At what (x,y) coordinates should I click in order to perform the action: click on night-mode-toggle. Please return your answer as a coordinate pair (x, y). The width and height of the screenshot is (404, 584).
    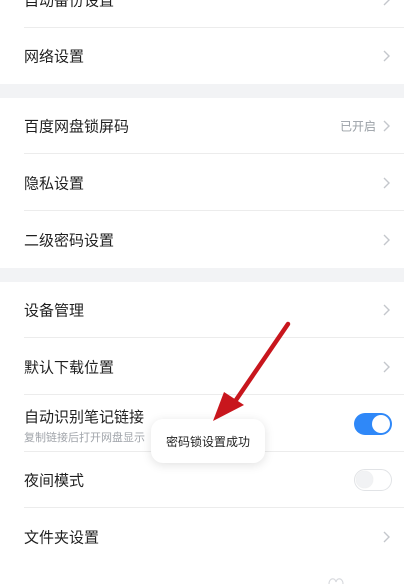
    Looking at the image, I should click on (373, 480).